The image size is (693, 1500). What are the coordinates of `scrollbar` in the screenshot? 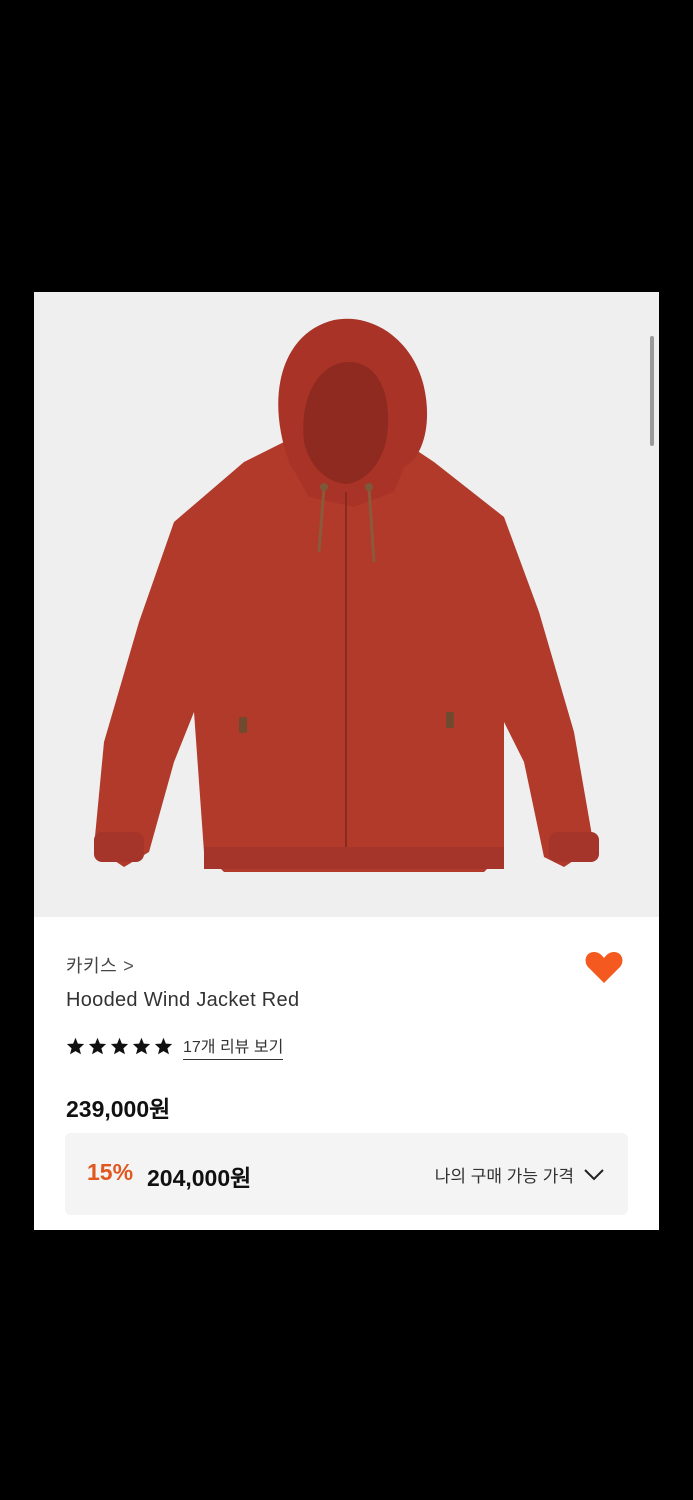 It's located at (652, 391).